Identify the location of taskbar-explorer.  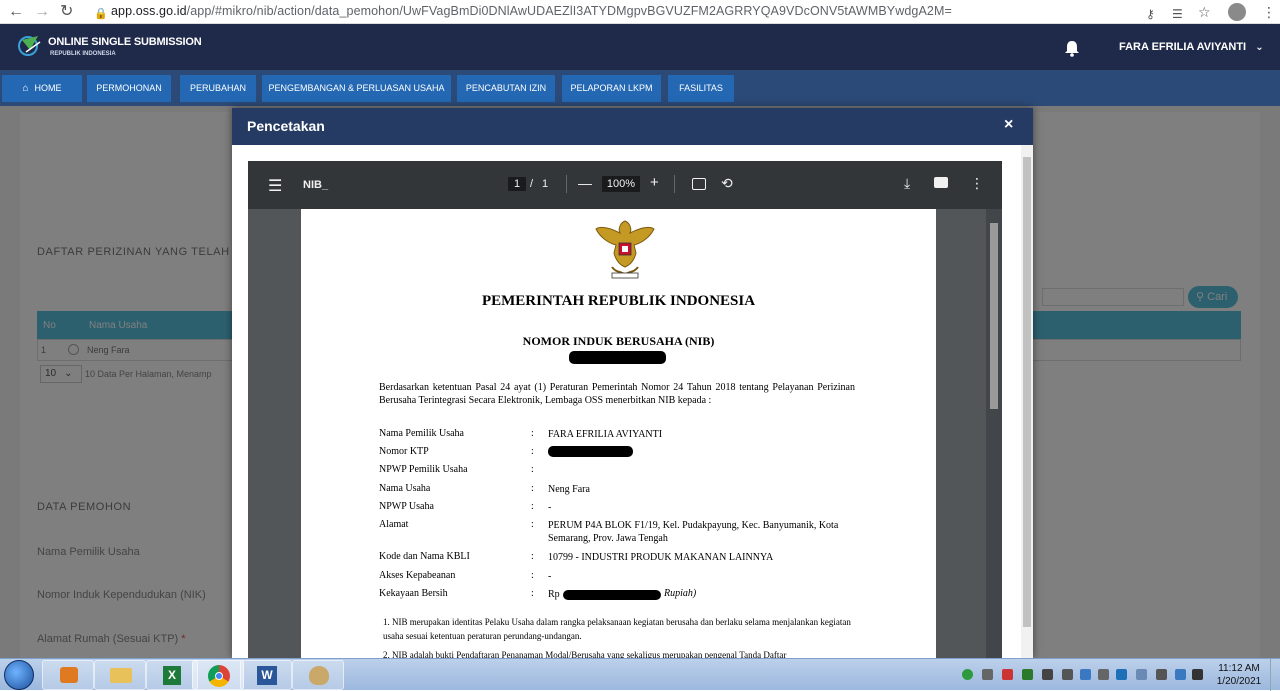
(120, 675).